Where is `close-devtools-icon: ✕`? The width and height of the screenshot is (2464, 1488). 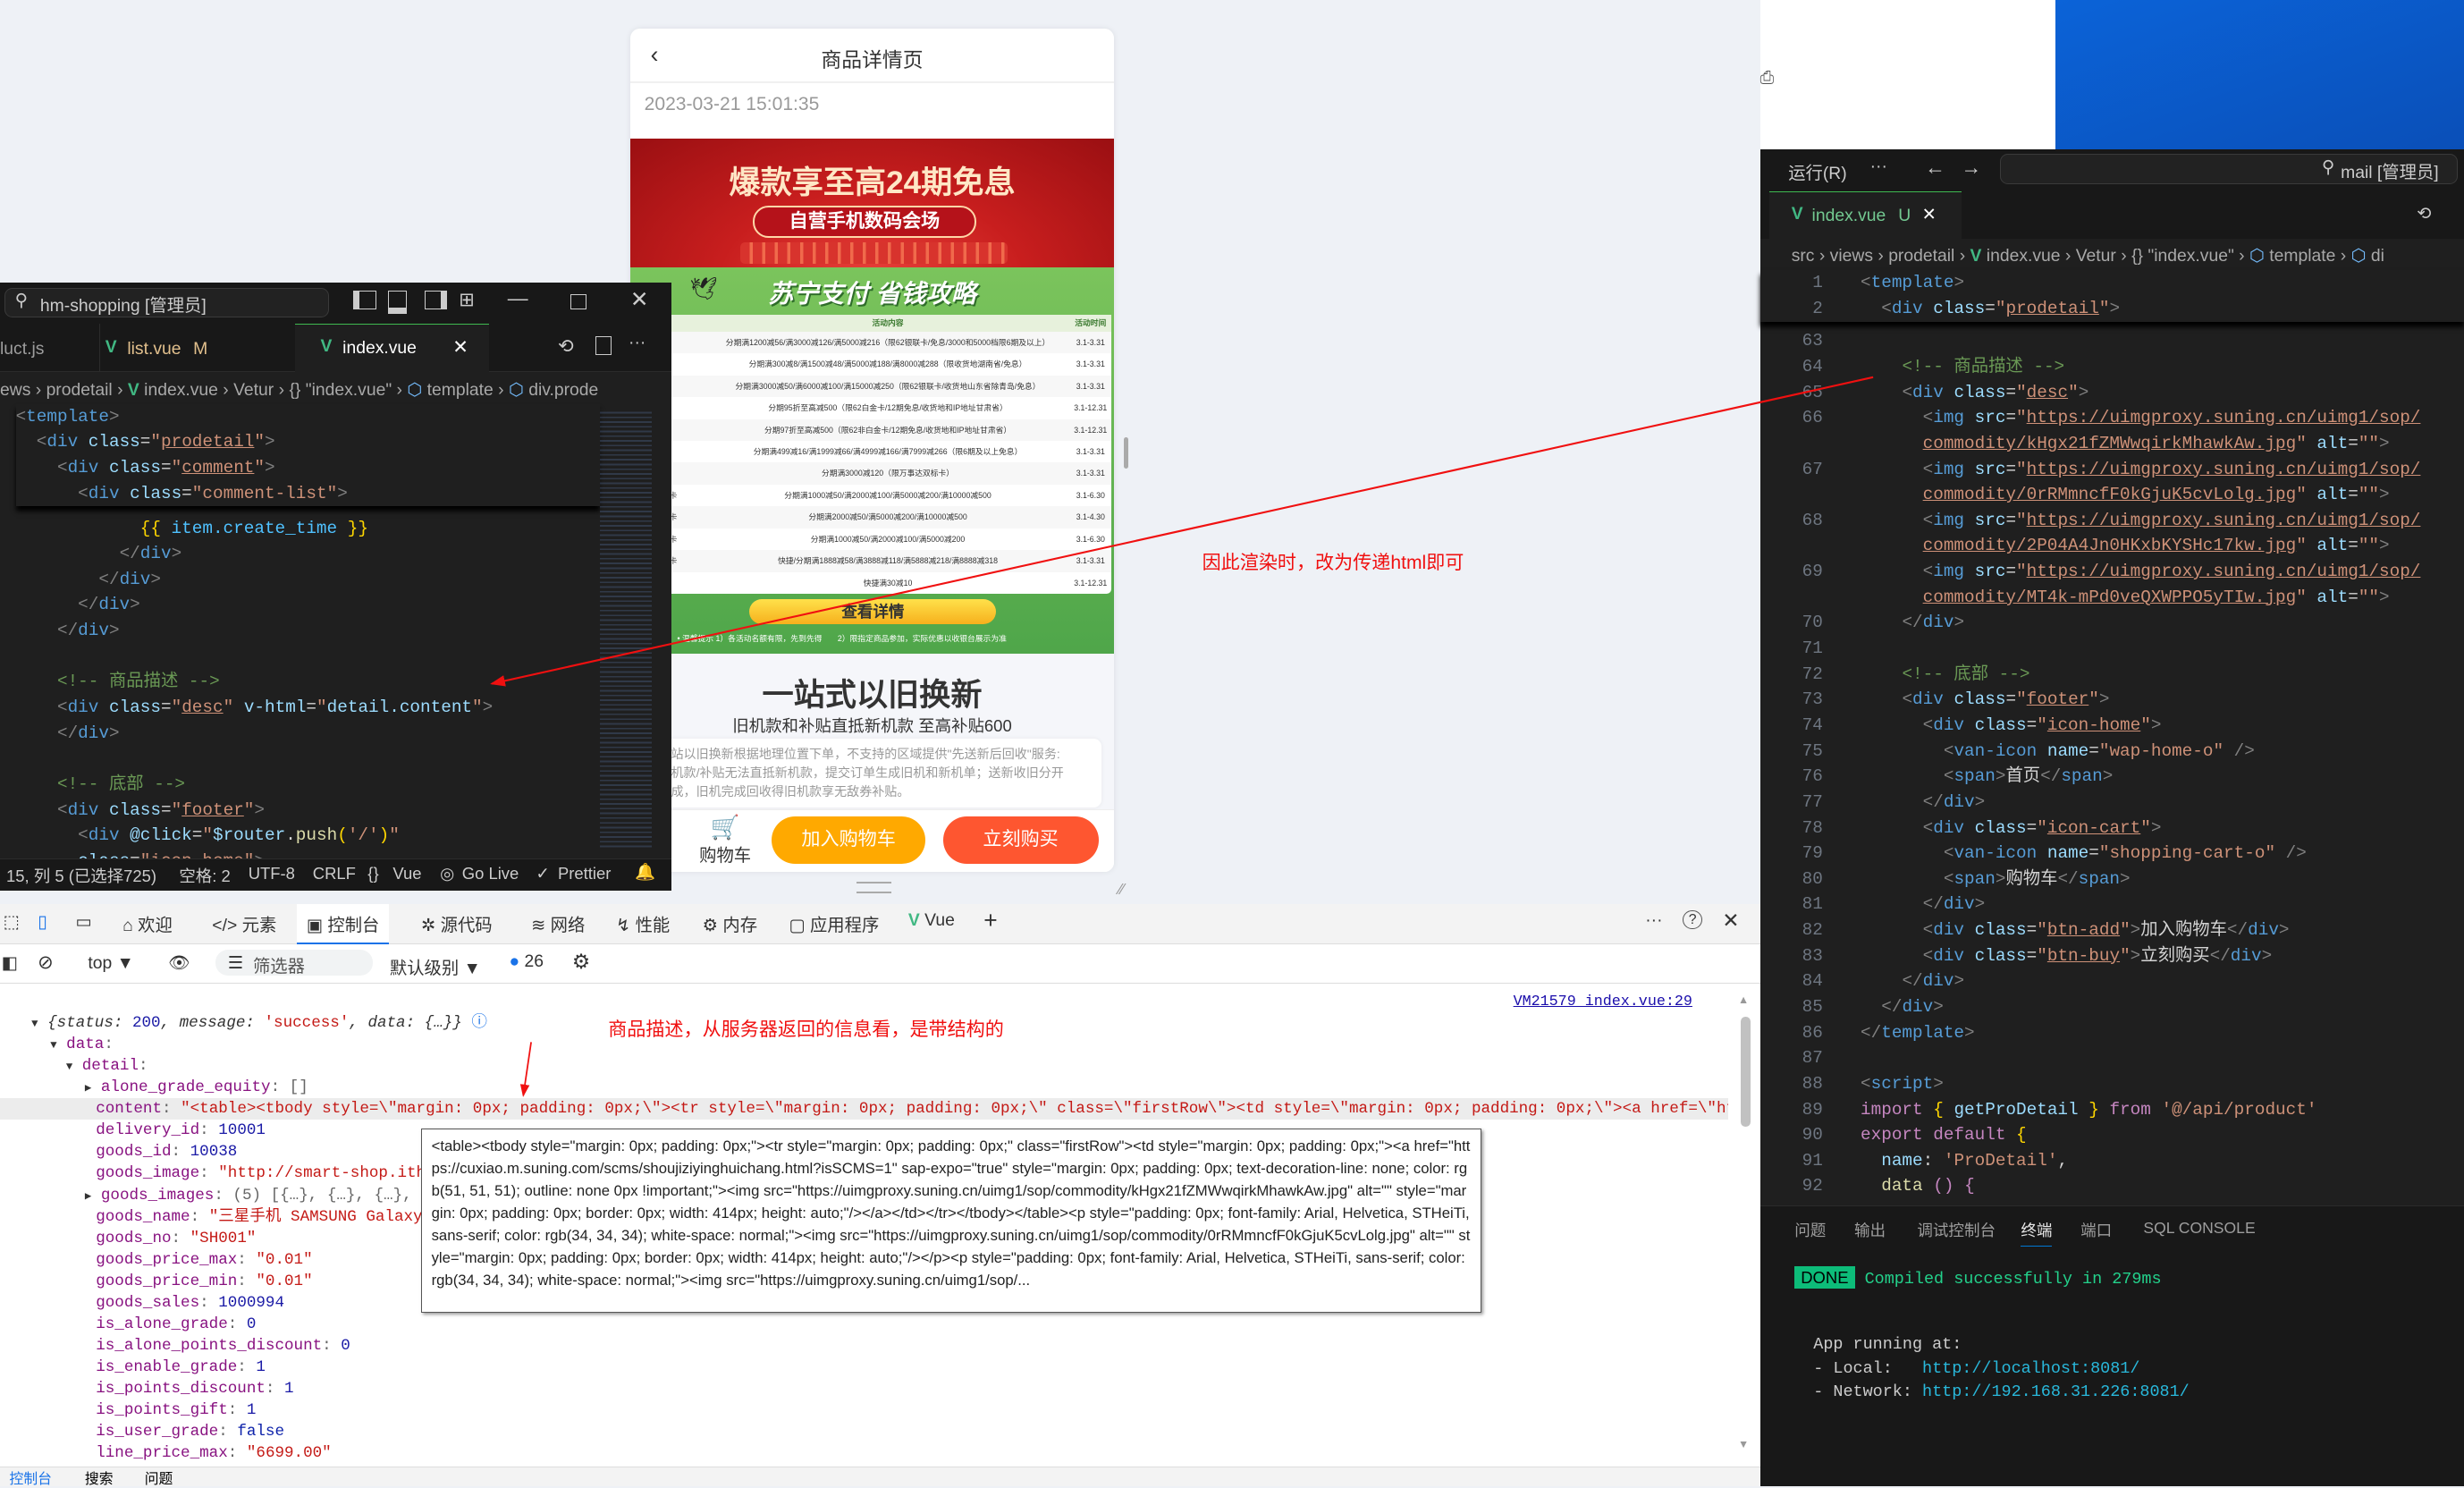 close-devtools-icon: ✕ is located at coordinates (1730, 921).